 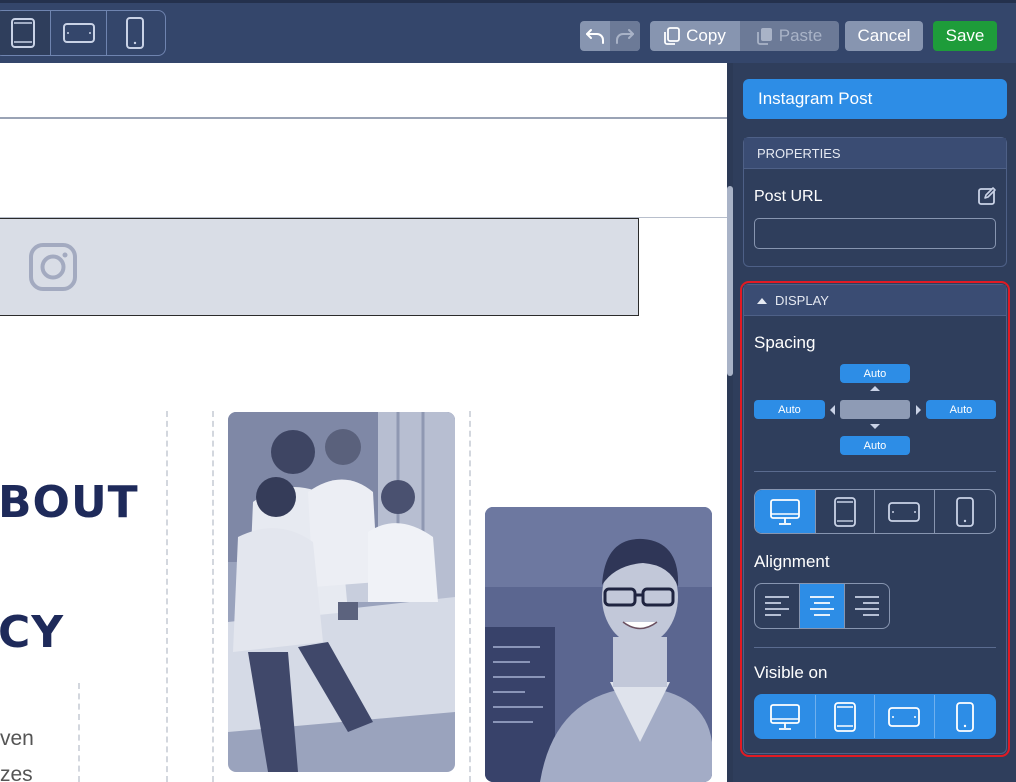 I want to click on spacing-label: Spacing, so click(x=785, y=342).